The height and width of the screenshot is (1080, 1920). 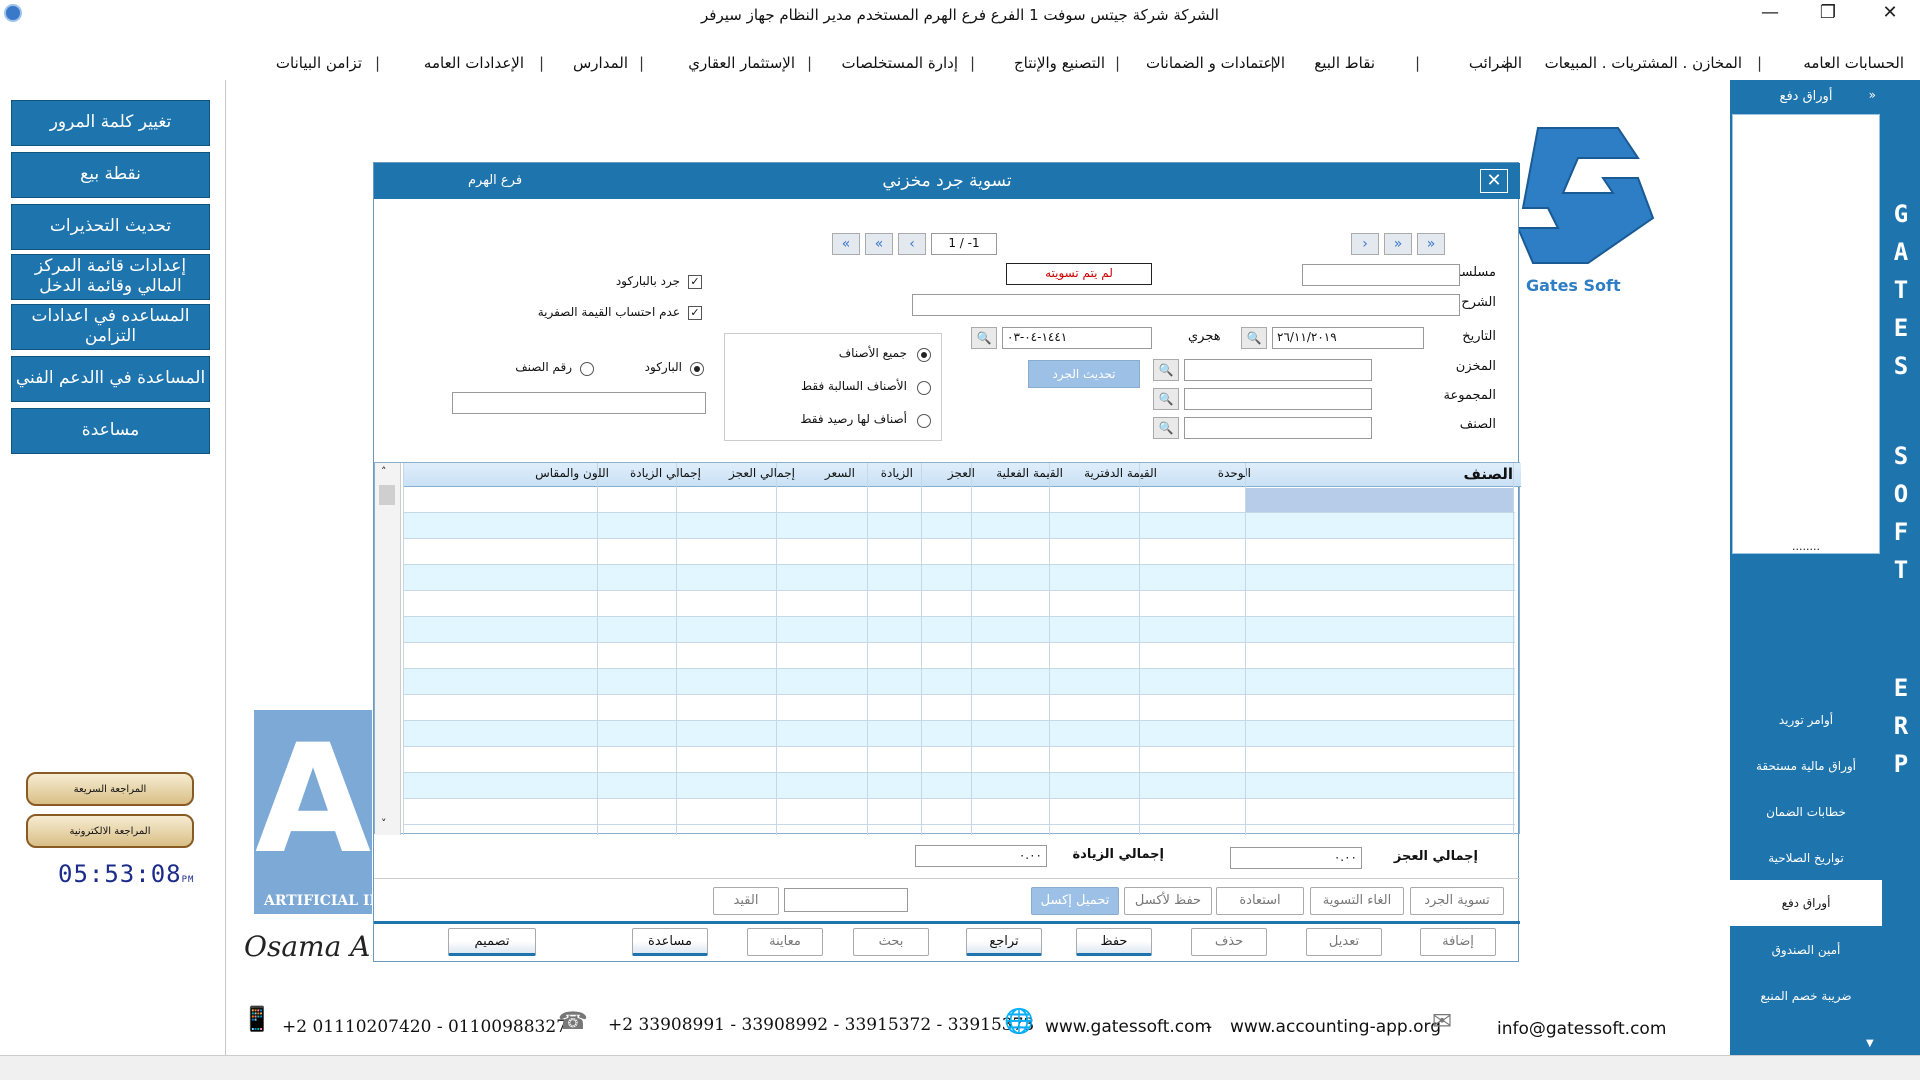 What do you see at coordinates (1166, 428) in the screenshot?
I see `item-search-icon: 🔍` at bounding box center [1166, 428].